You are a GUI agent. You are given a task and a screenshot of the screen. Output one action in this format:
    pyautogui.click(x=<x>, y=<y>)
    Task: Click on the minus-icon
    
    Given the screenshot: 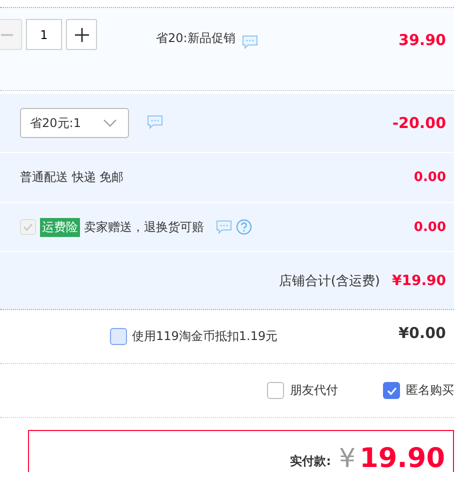 What is the action you would take?
    pyautogui.click(x=6, y=35)
    